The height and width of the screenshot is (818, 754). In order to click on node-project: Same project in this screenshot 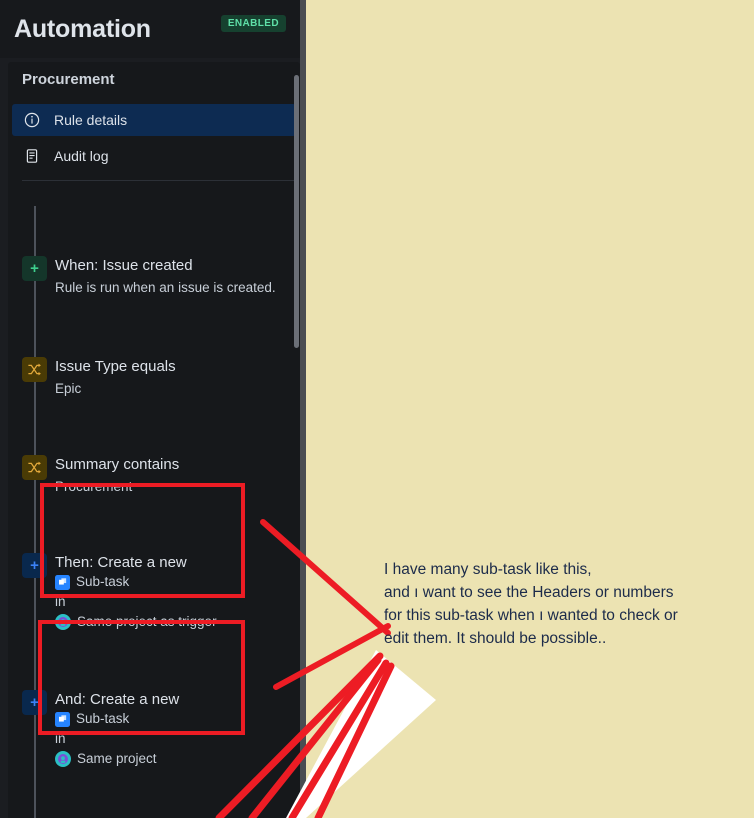, I will do `click(175, 759)`.